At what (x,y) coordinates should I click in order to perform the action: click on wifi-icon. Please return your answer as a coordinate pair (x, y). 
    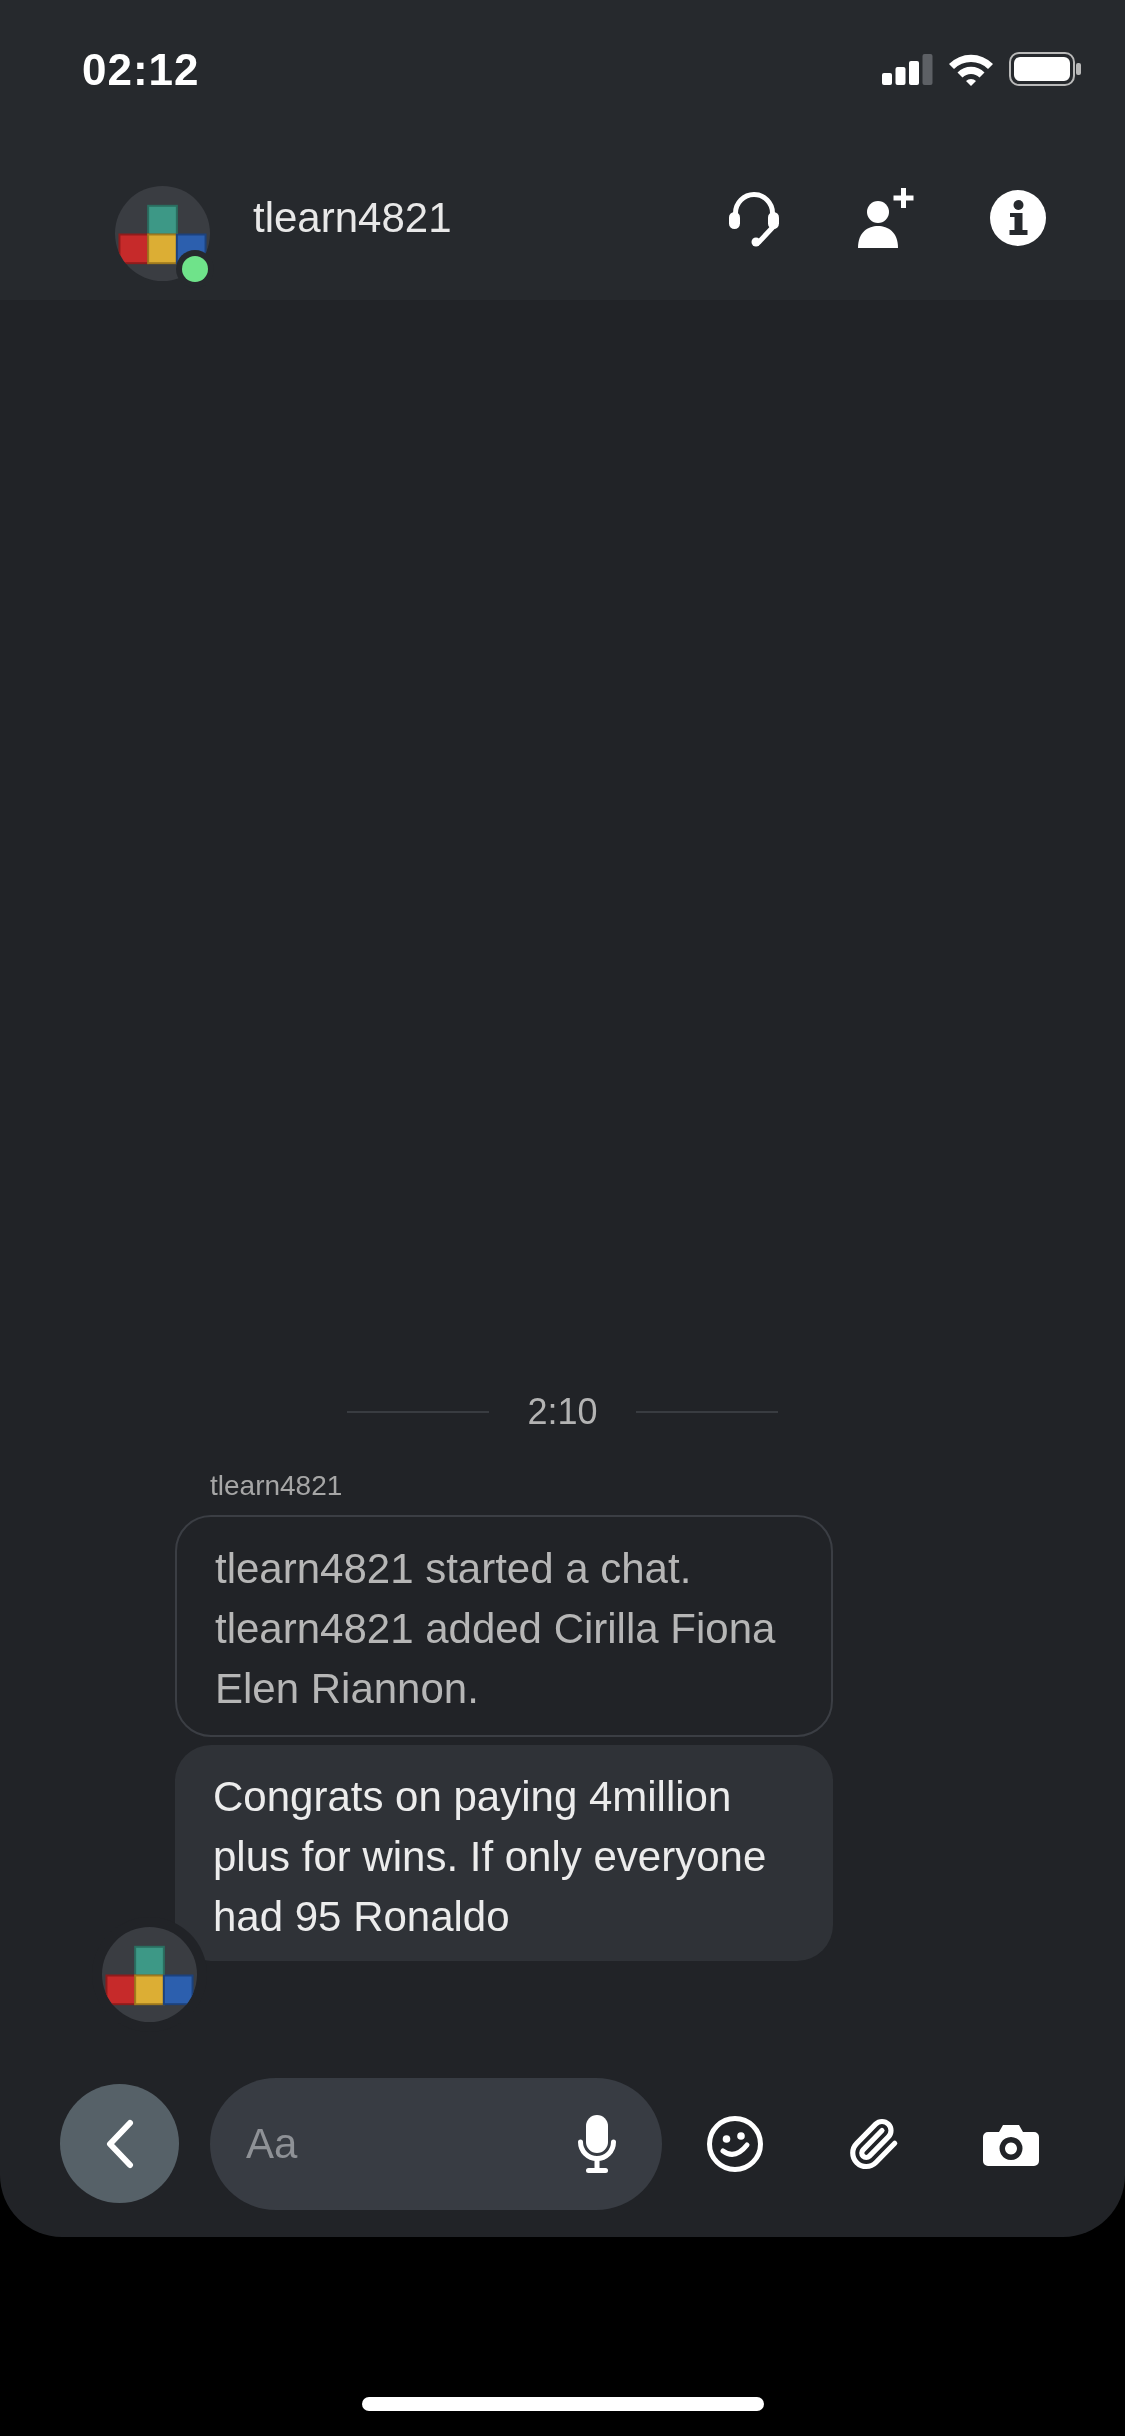
    Looking at the image, I should click on (971, 69).